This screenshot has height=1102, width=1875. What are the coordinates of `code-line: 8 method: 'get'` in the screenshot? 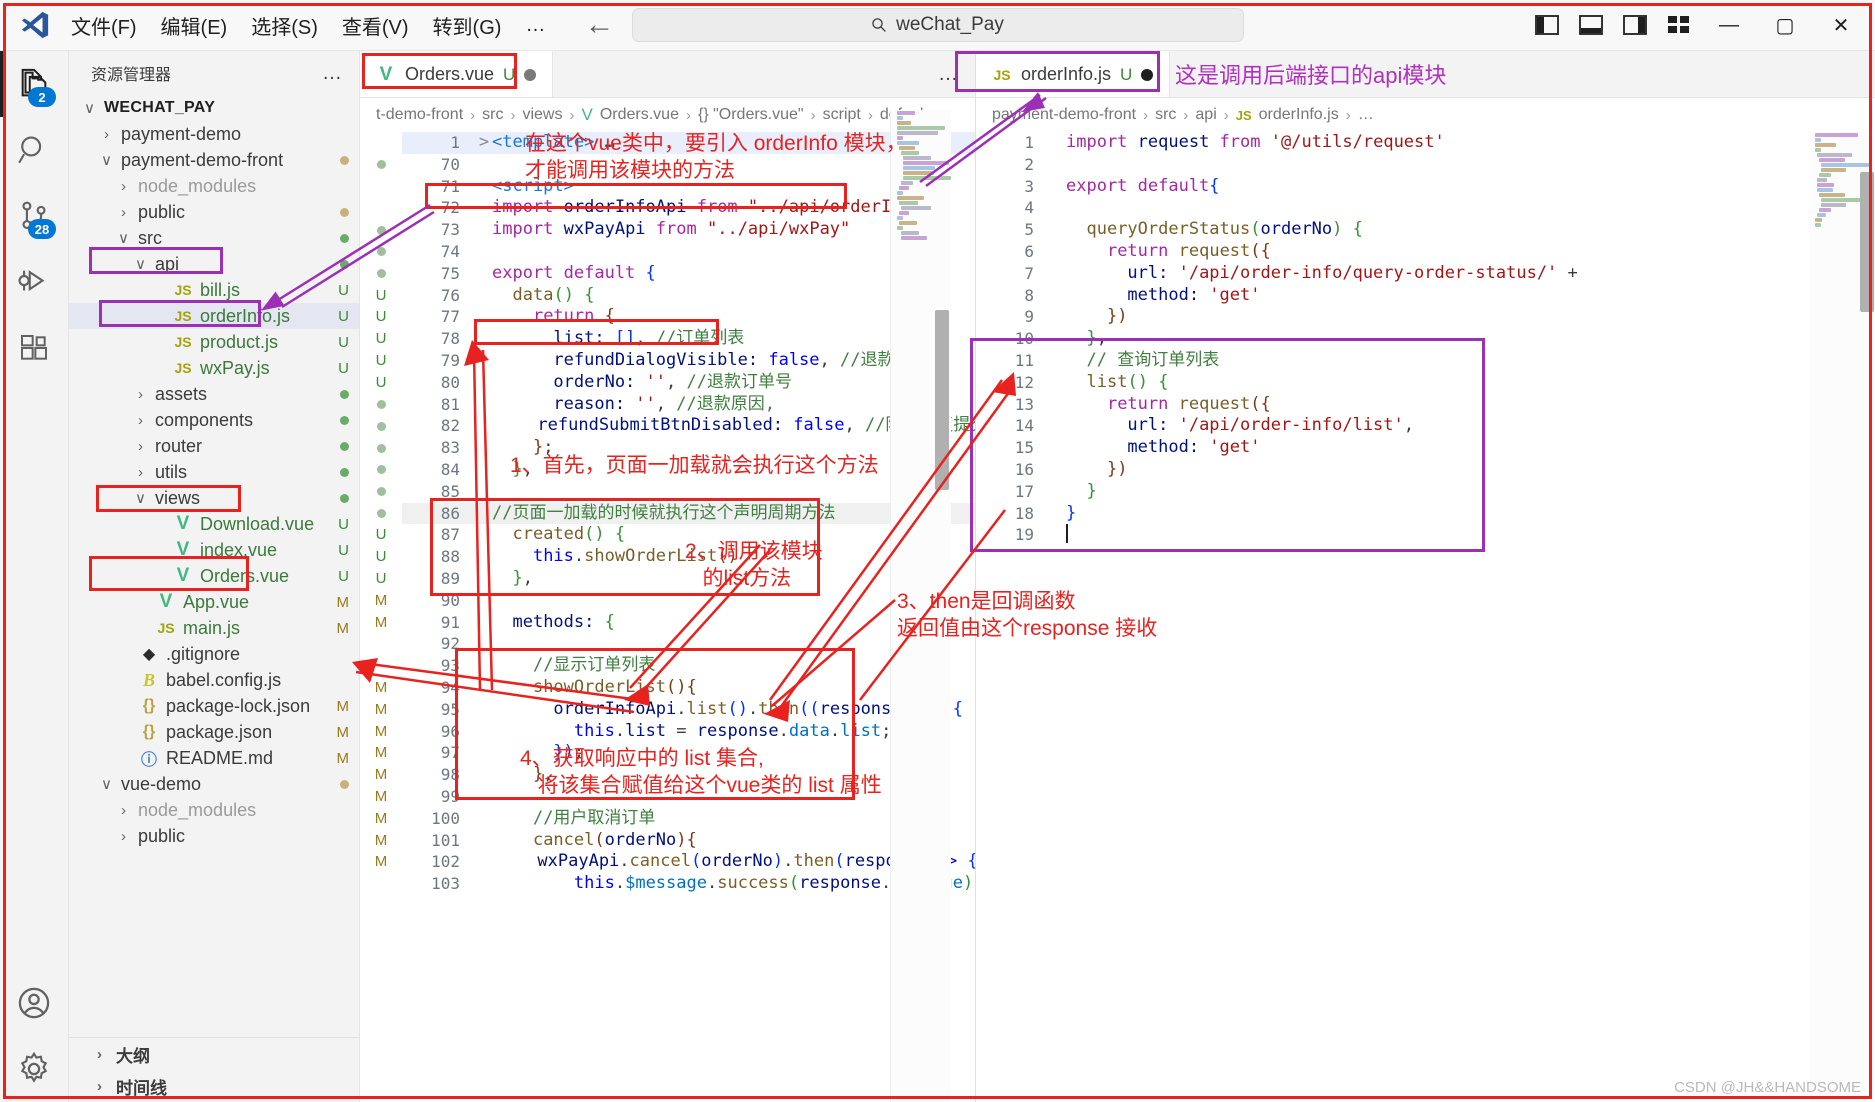 It's located at (1425, 296).